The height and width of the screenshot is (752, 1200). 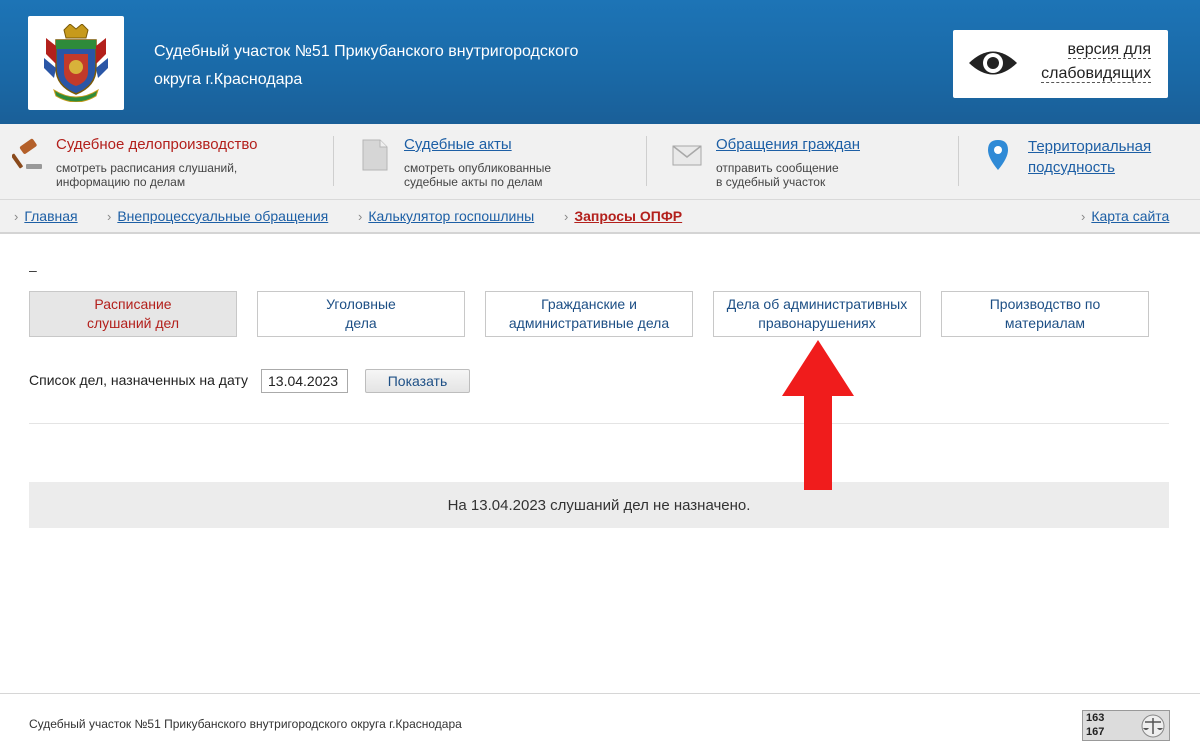 I want to click on tab-label: Производство по материалам, so click(x=1045, y=314).